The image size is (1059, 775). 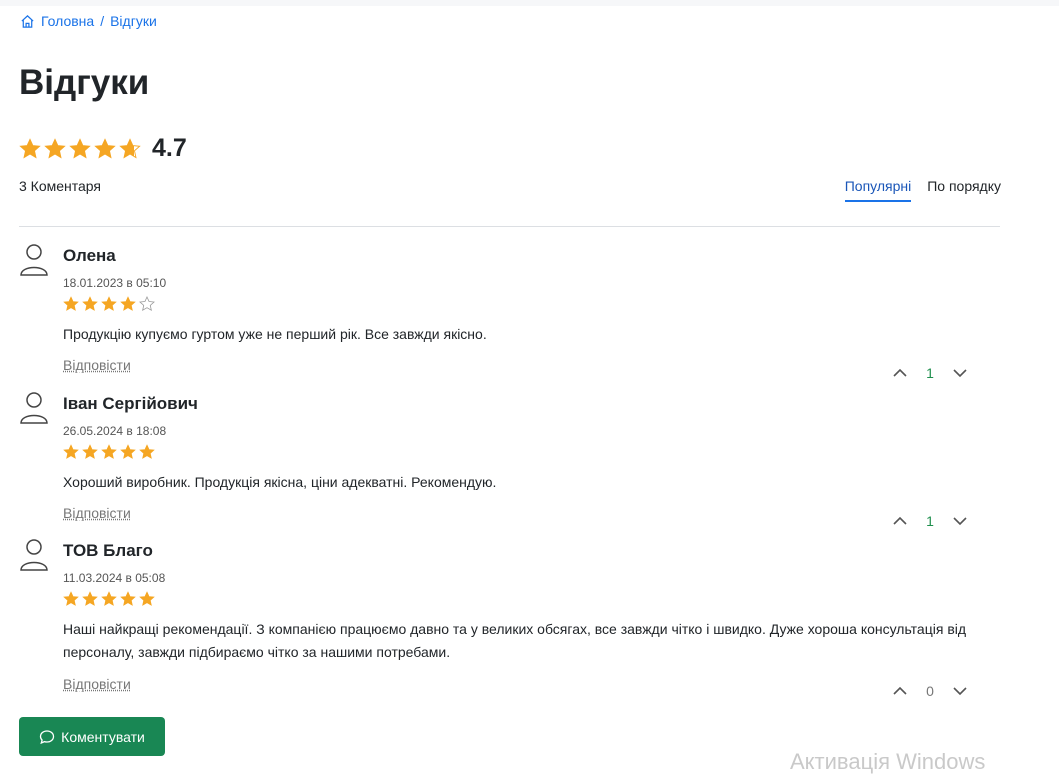 I want to click on review-author: Іван Сергійович, so click(x=130, y=403).